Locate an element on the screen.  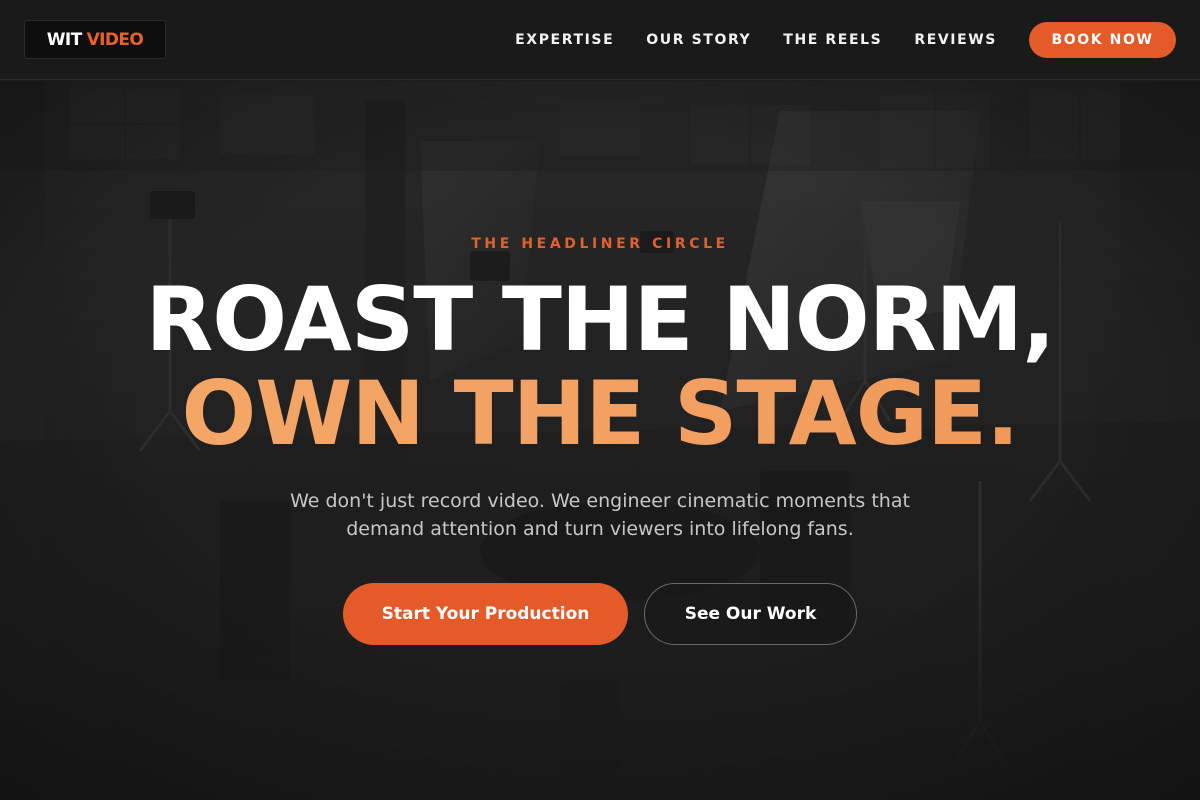
brand-word-2: VIDEO is located at coordinates (115, 39).